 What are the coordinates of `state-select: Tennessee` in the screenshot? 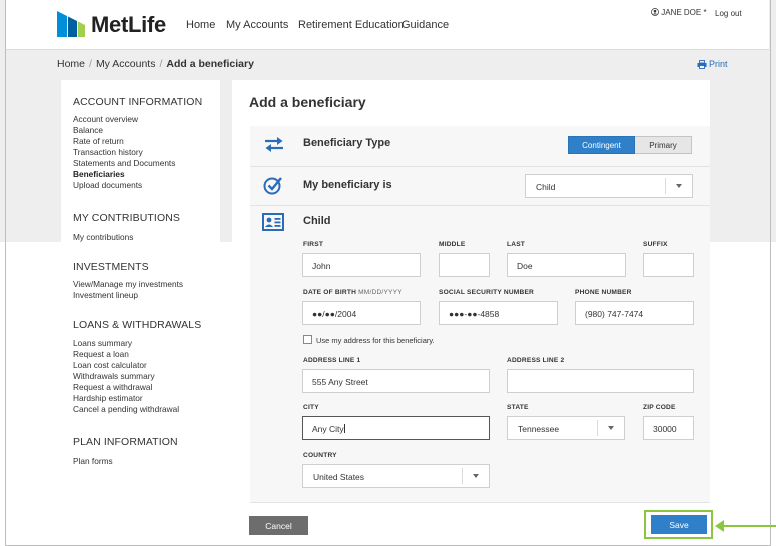 It's located at (566, 428).